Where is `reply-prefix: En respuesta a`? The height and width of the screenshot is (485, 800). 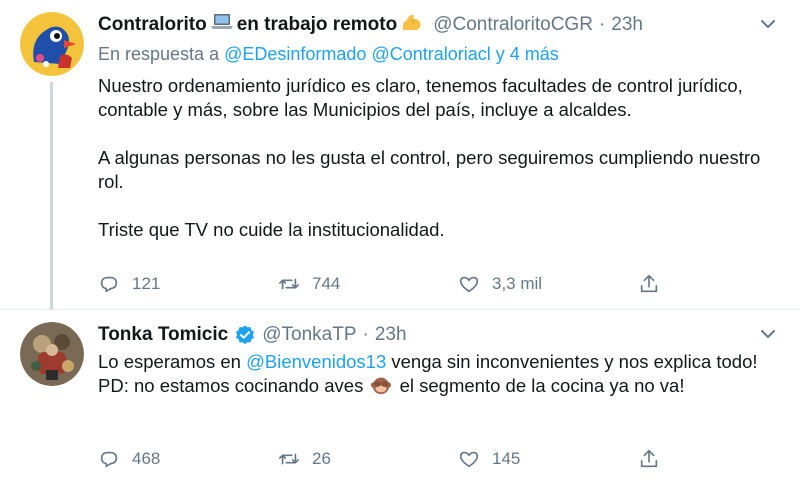 reply-prefix: En respuesta a is located at coordinates (159, 54).